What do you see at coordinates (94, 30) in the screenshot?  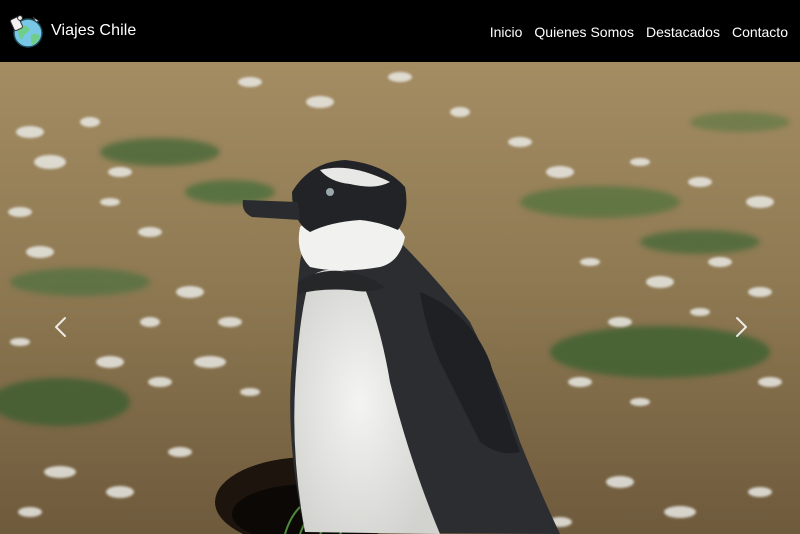 I see `brand-name: Viajes Chile` at bounding box center [94, 30].